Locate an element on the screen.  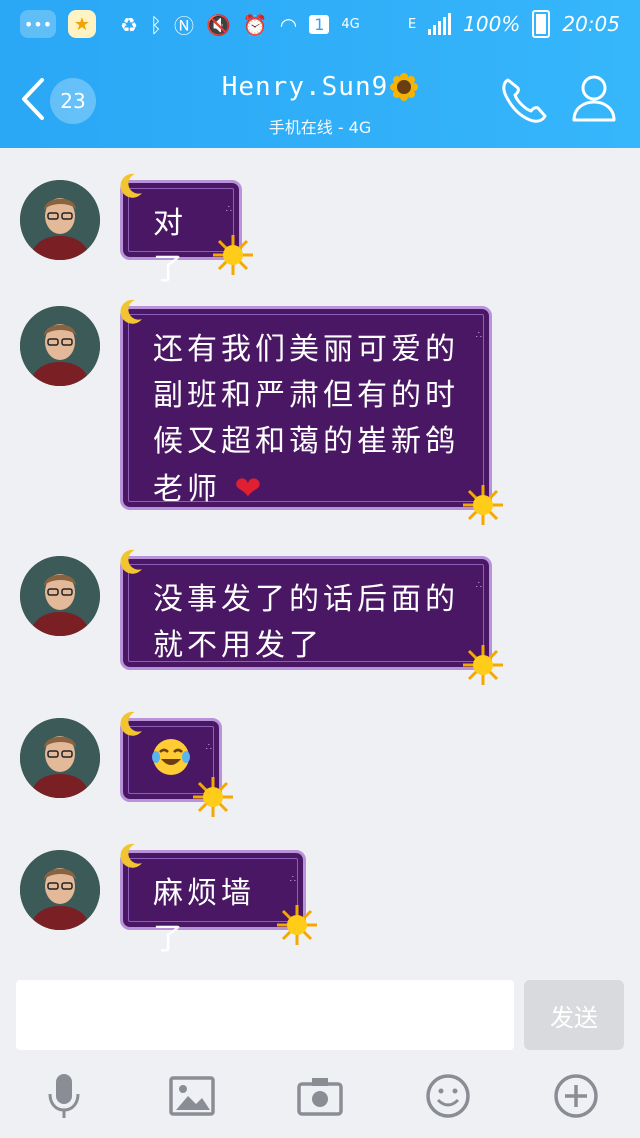
microphone-icon is located at coordinates (64, 1096).